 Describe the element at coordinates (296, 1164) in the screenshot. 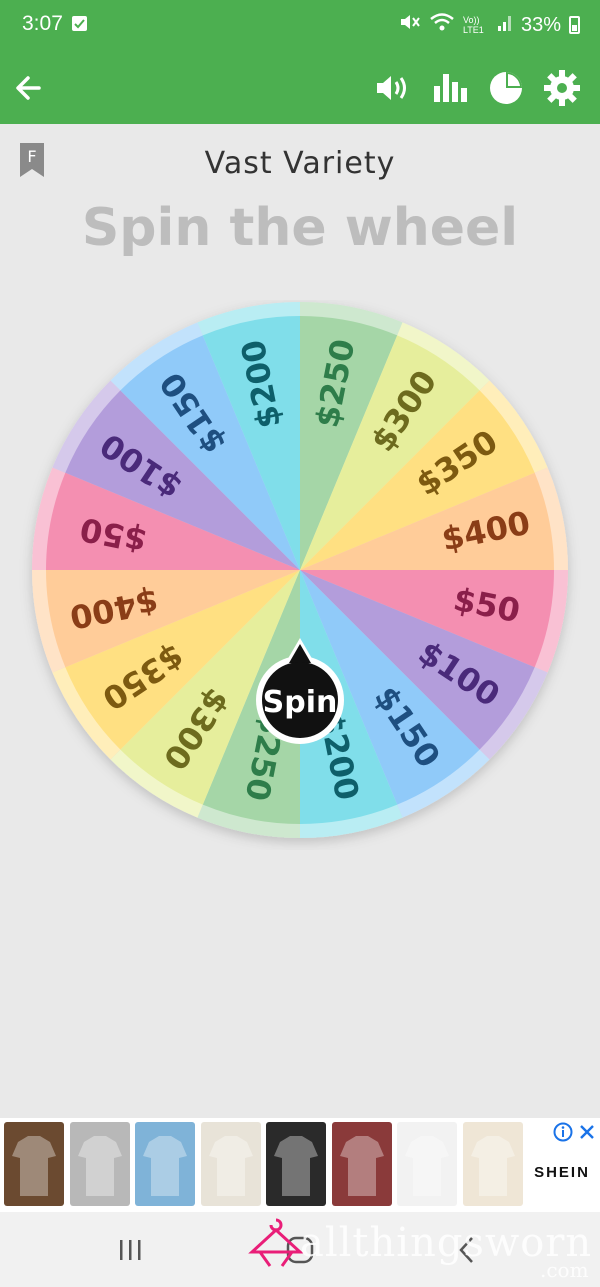

I see `ad-item-black-set` at that location.